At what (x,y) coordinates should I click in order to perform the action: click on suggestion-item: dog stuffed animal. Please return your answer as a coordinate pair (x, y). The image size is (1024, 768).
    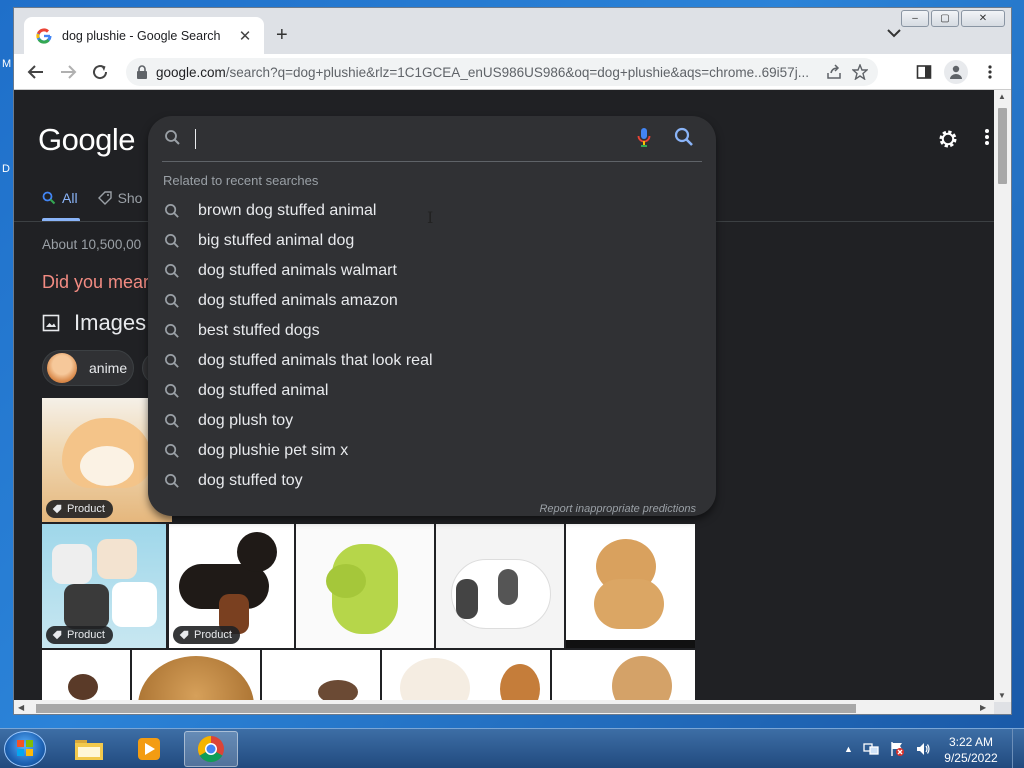
    Looking at the image, I should click on (432, 391).